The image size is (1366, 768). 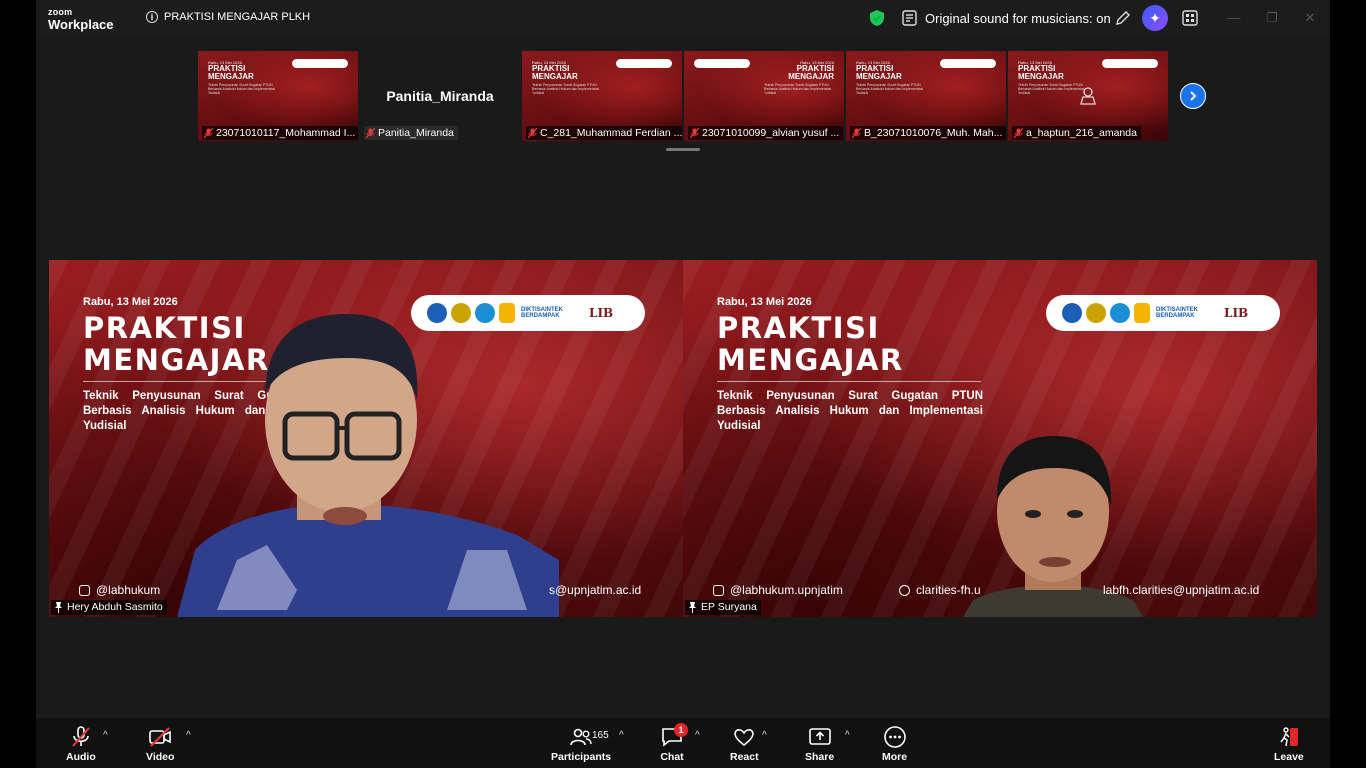 I want to click on share-screen-icon, so click(x=819, y=736).